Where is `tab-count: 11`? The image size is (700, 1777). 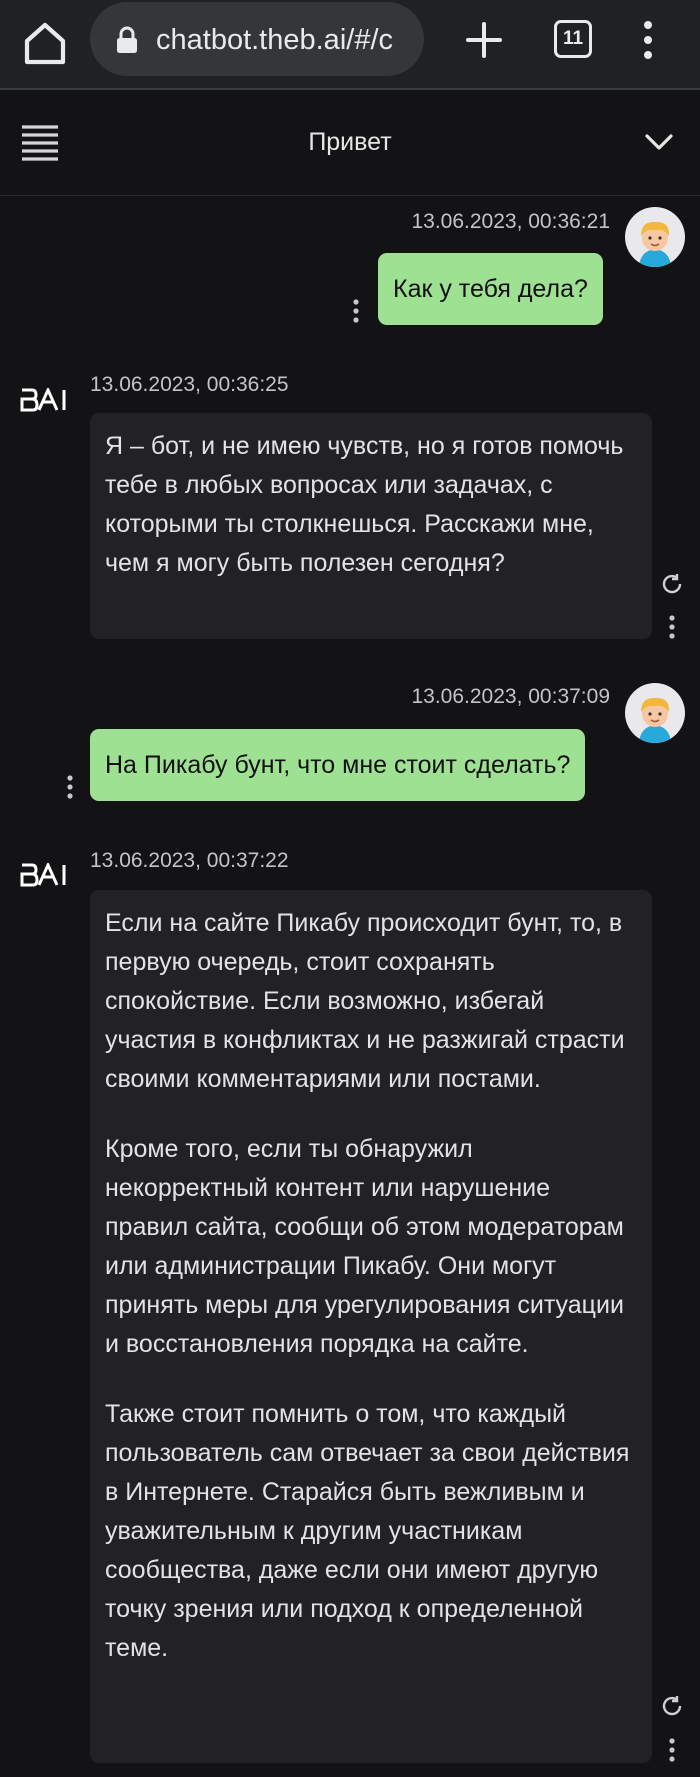 tab-count: 11 is located at coordinates (573, 38).